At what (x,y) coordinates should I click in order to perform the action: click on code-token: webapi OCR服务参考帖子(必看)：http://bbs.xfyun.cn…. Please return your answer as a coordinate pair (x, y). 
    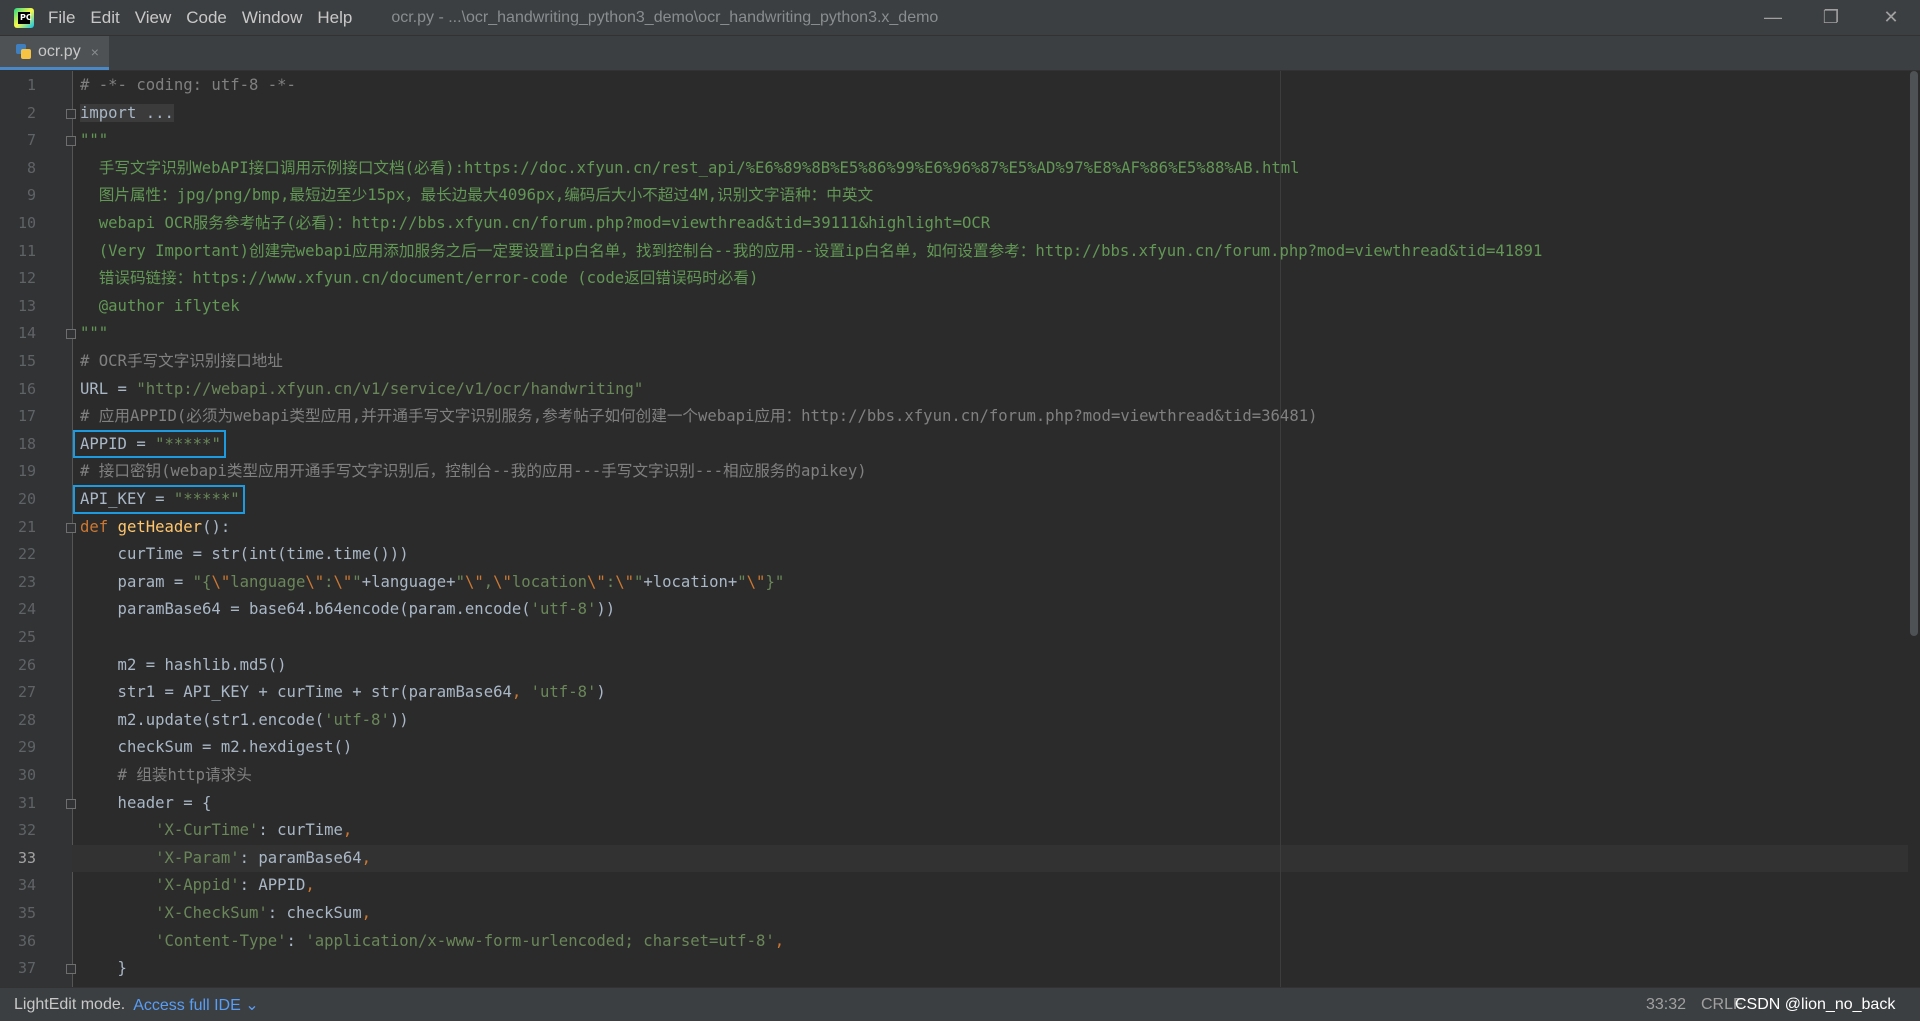
    Looking at the image, I should click on (535, 223).